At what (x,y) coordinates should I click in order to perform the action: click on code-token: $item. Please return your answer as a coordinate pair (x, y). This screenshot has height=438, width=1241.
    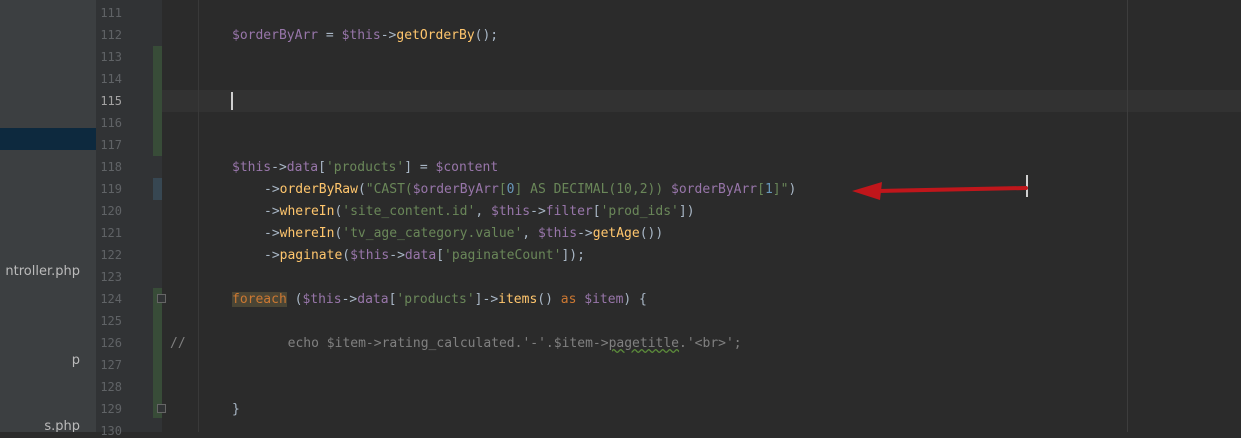
    Looking at the image, I should click on (604, 299).